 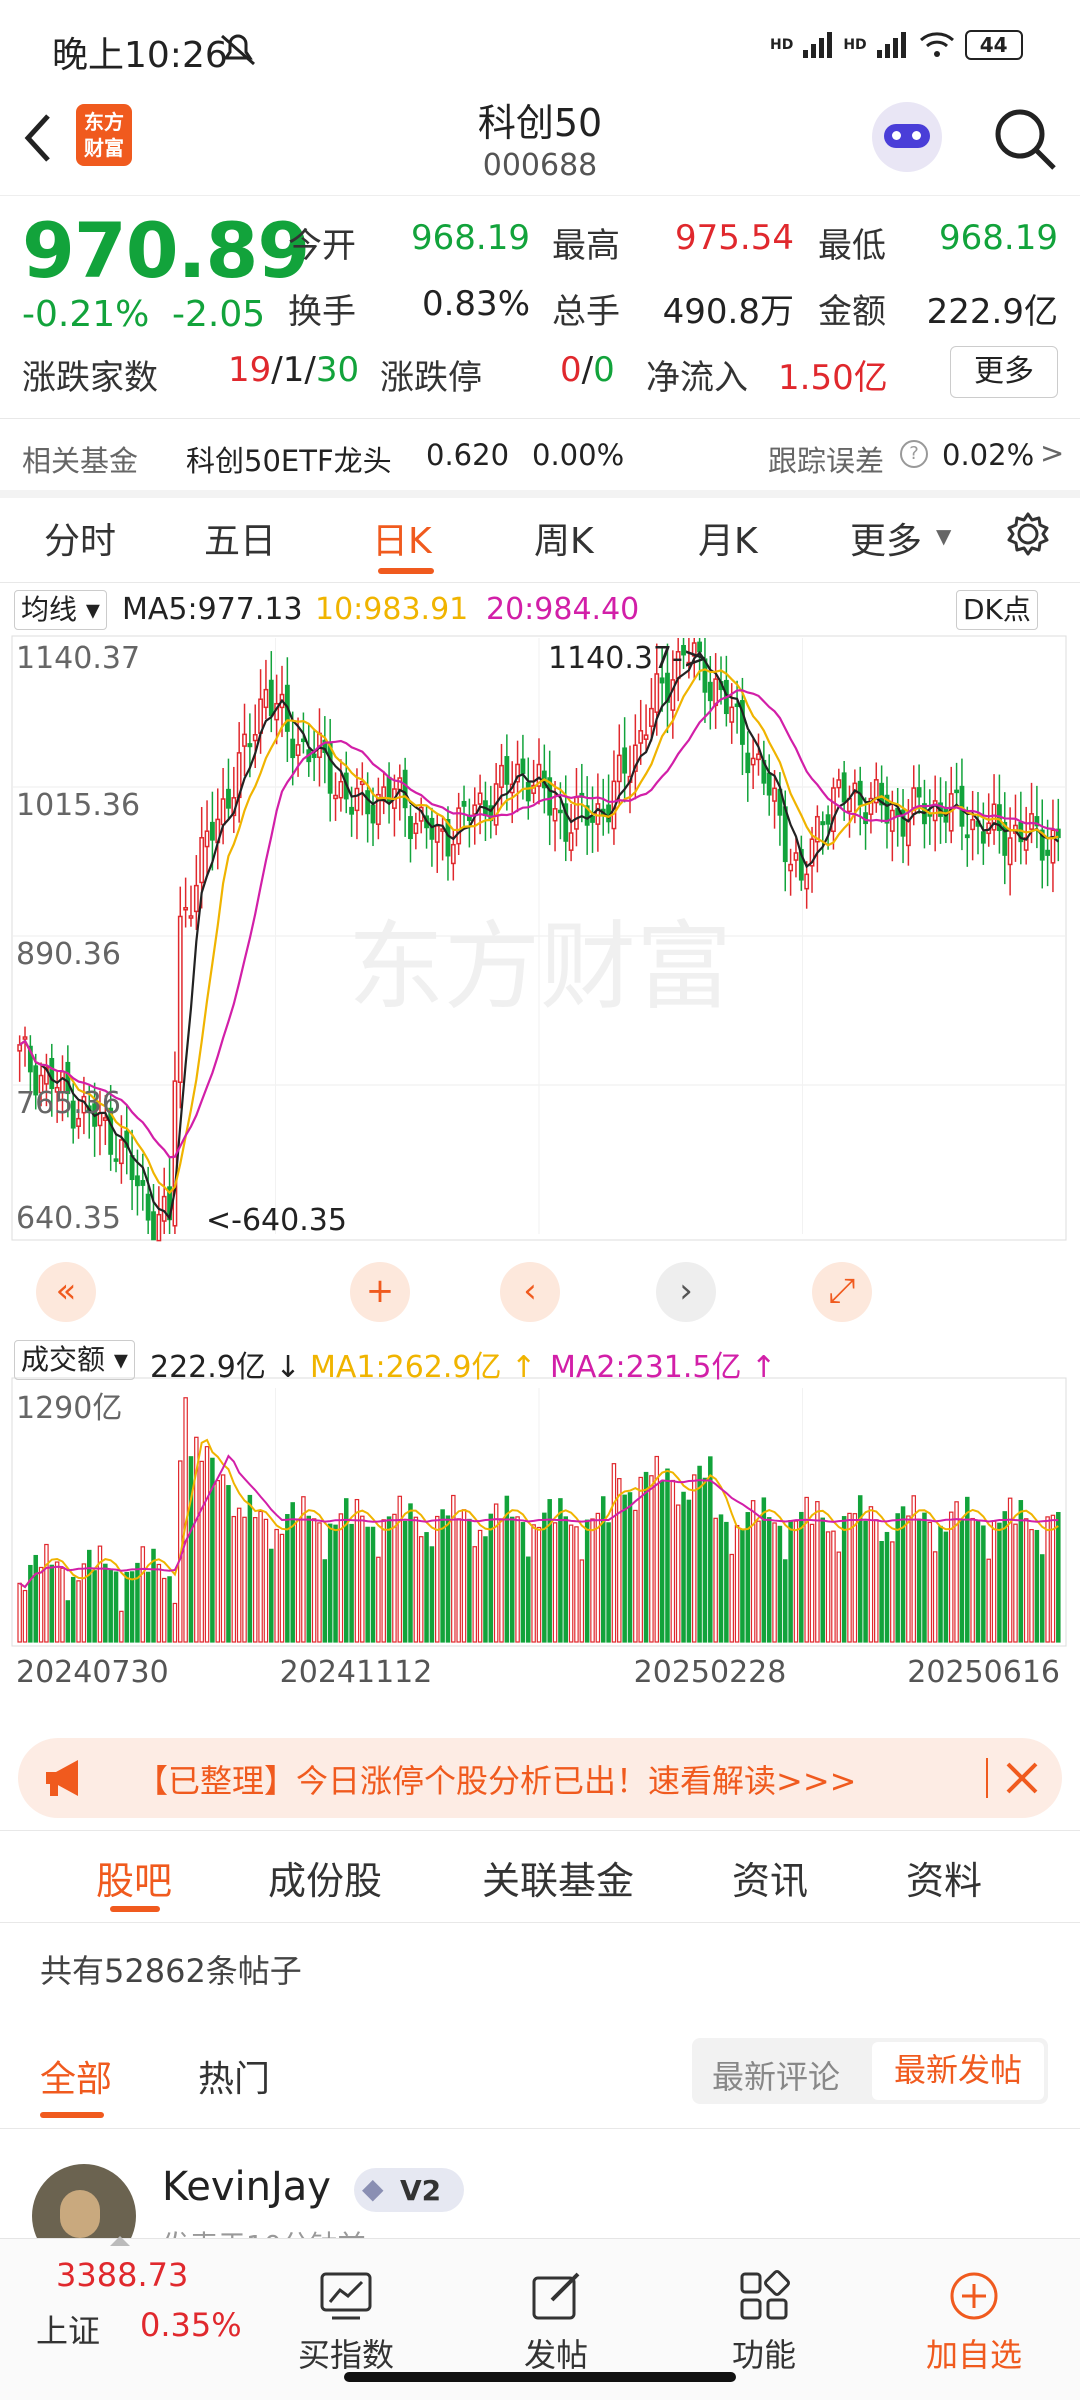 What do you see at coordinates (68, 1103) in the screenshot?
I see `y-tick-label: 765.36` at bounding box center [68, 1103].